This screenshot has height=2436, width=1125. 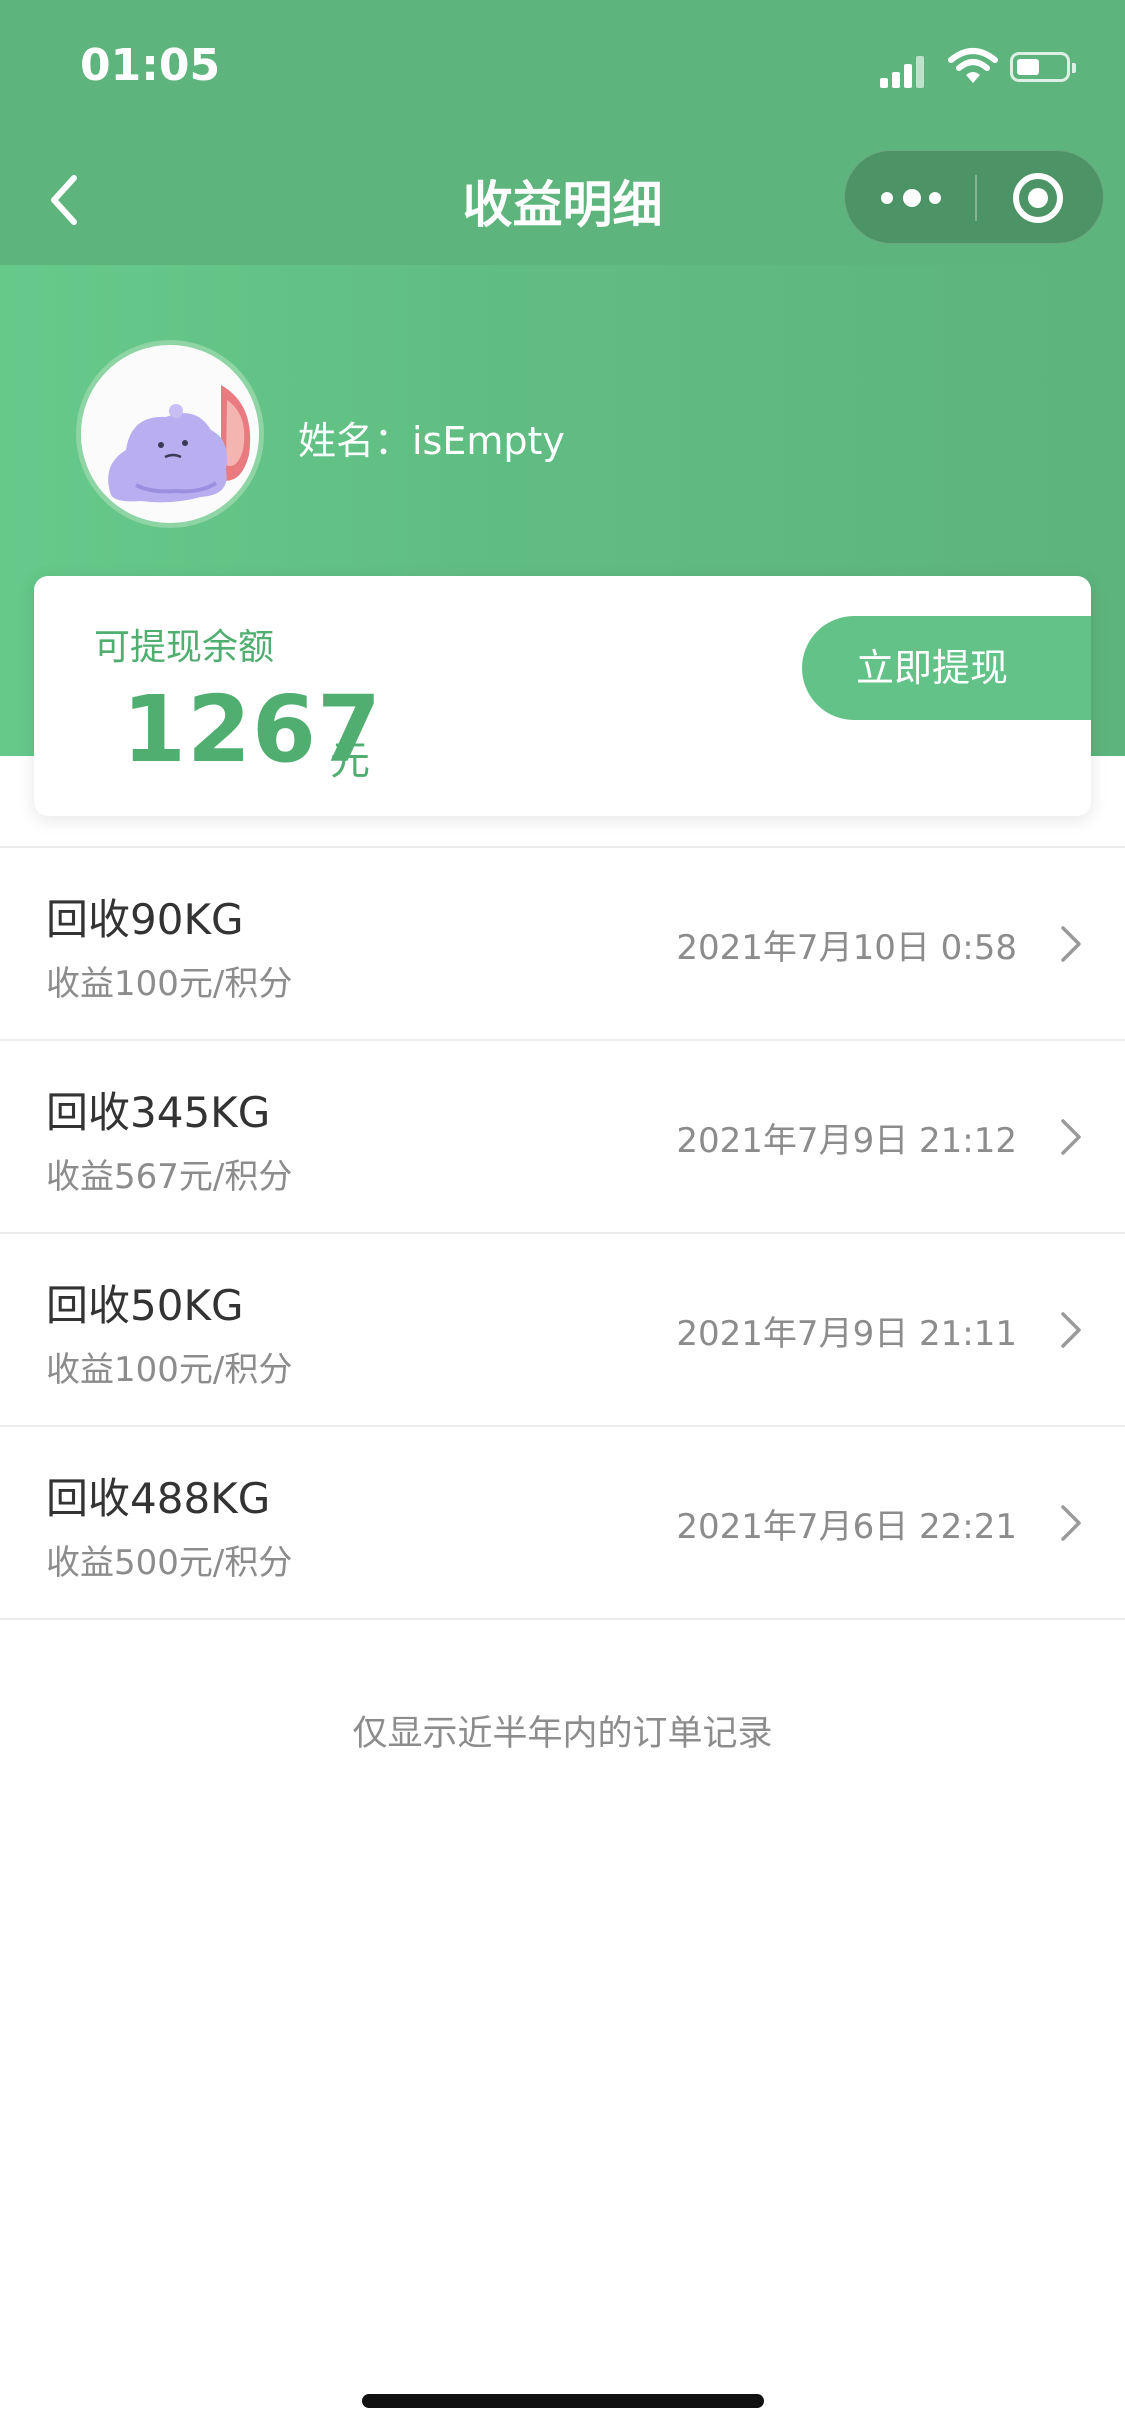 I want to click on balance-unit: 元, so click(x=350, y=761).